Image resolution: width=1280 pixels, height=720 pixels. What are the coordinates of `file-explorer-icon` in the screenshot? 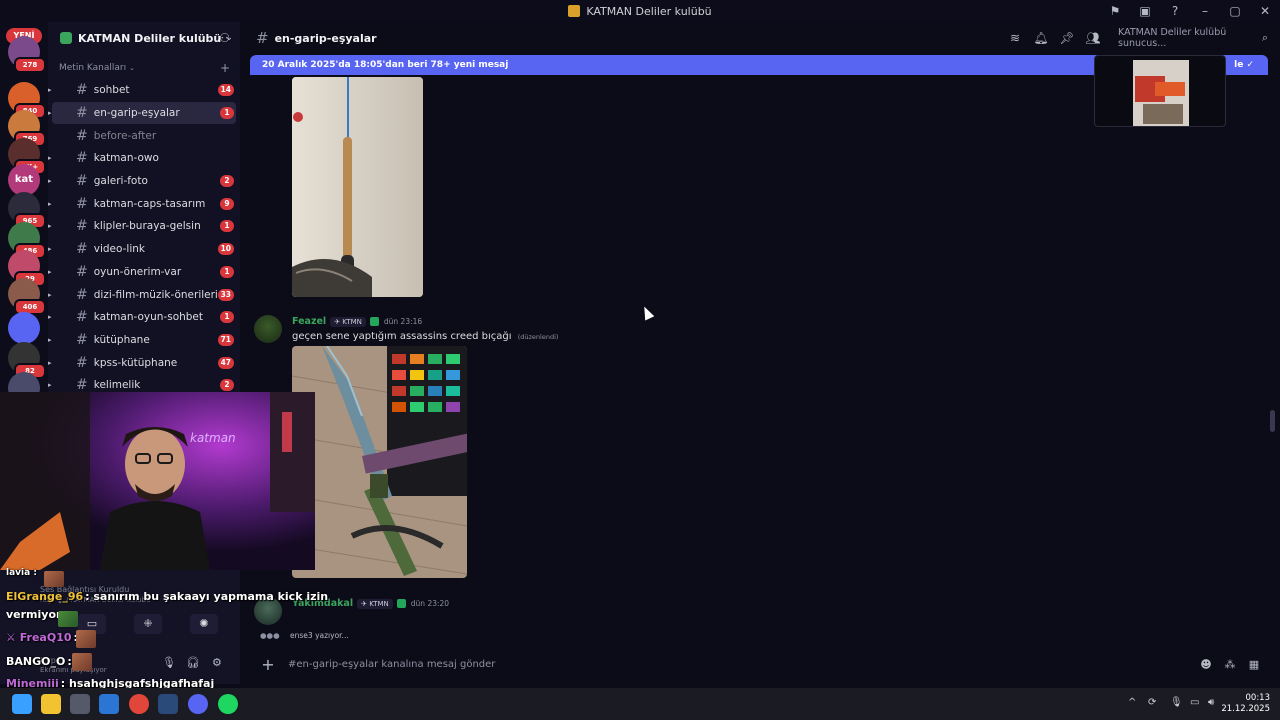 It's located at (51, 704).